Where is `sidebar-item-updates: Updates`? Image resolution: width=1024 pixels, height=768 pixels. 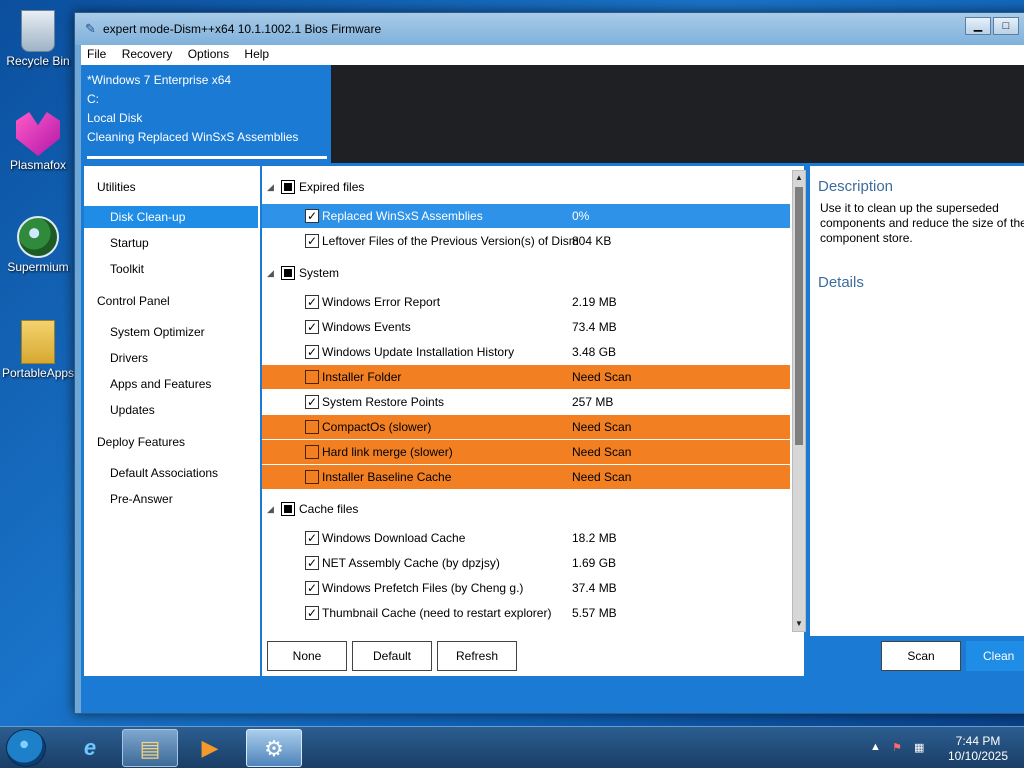 sidebar-item-updates: Updates is located at coordinates (171, 410).